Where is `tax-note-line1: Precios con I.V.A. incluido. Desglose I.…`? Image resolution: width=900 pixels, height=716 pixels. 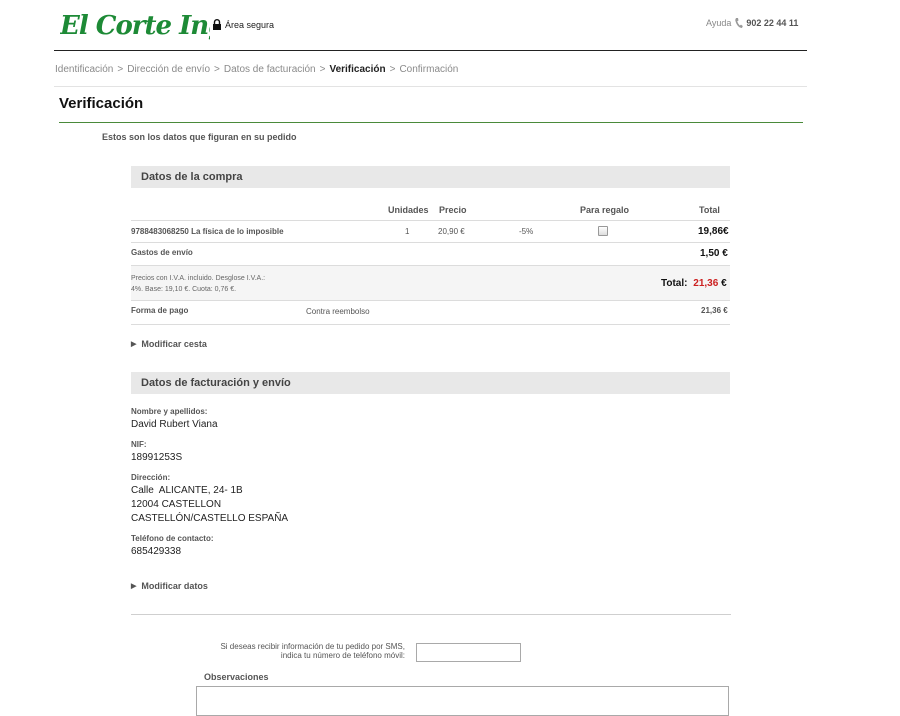
tax-note-line1: Precios con I.V.A. incluido. Desglose I.… is located at coordinates (198, 278).